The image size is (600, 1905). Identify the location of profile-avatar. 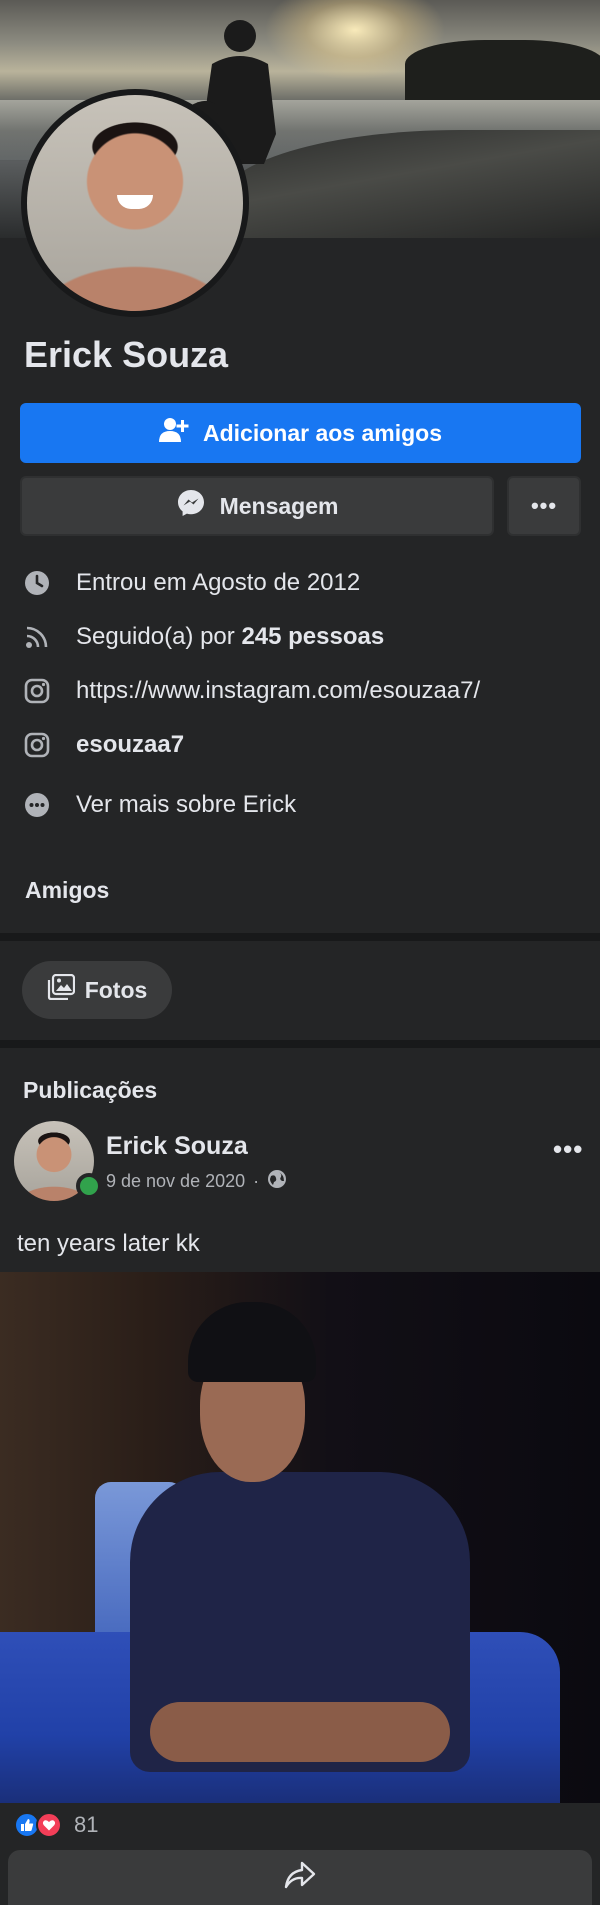
(135, 203).